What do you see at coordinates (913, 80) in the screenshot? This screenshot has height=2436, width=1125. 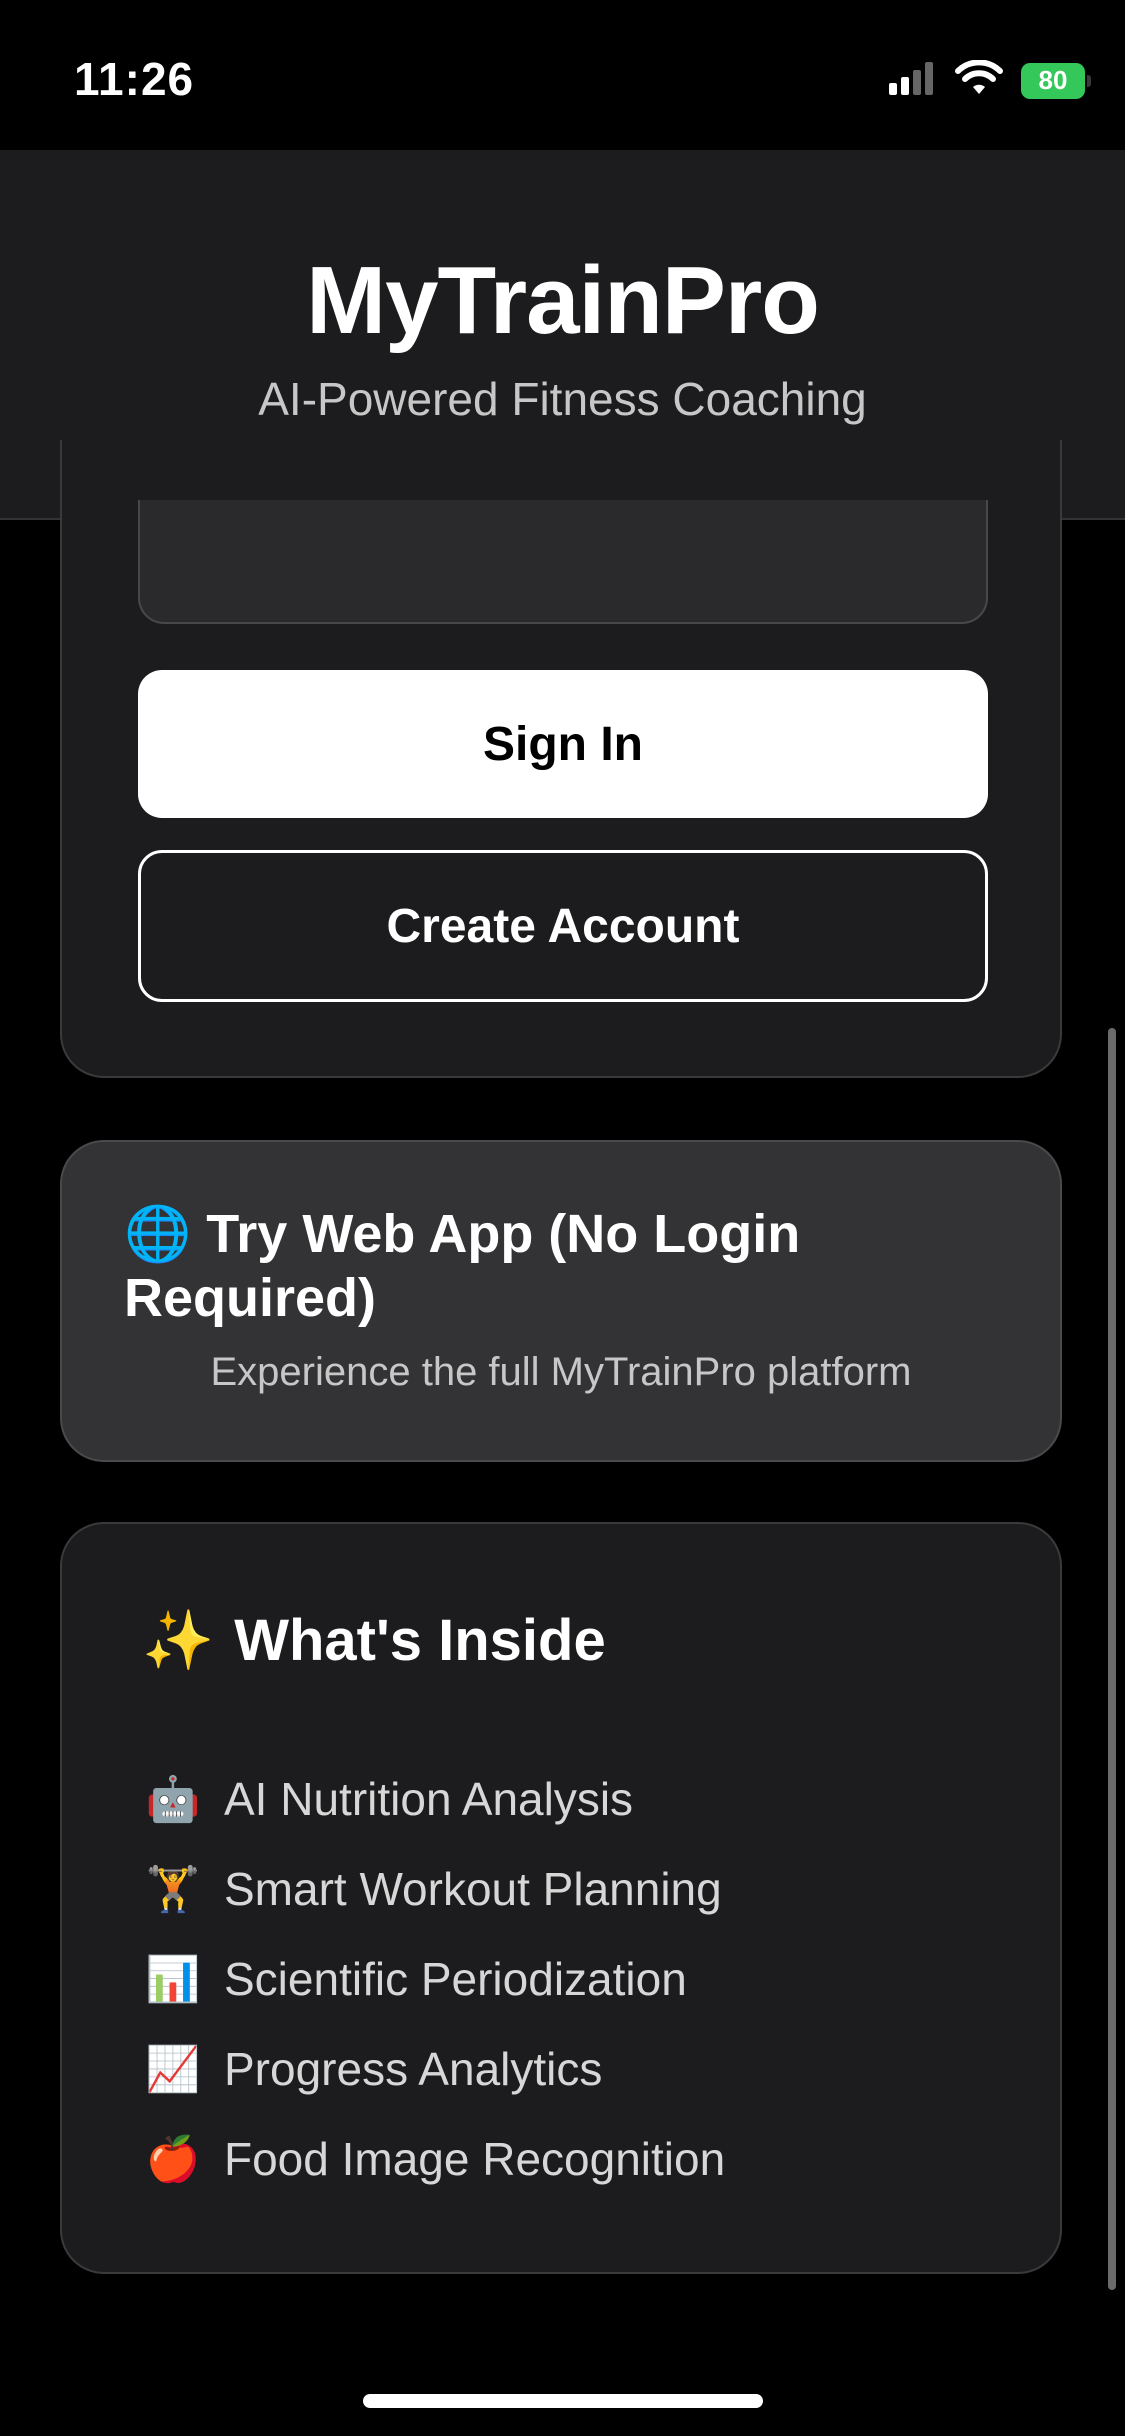 I see `signal-bars-icon` at bounding box center [913, 80].